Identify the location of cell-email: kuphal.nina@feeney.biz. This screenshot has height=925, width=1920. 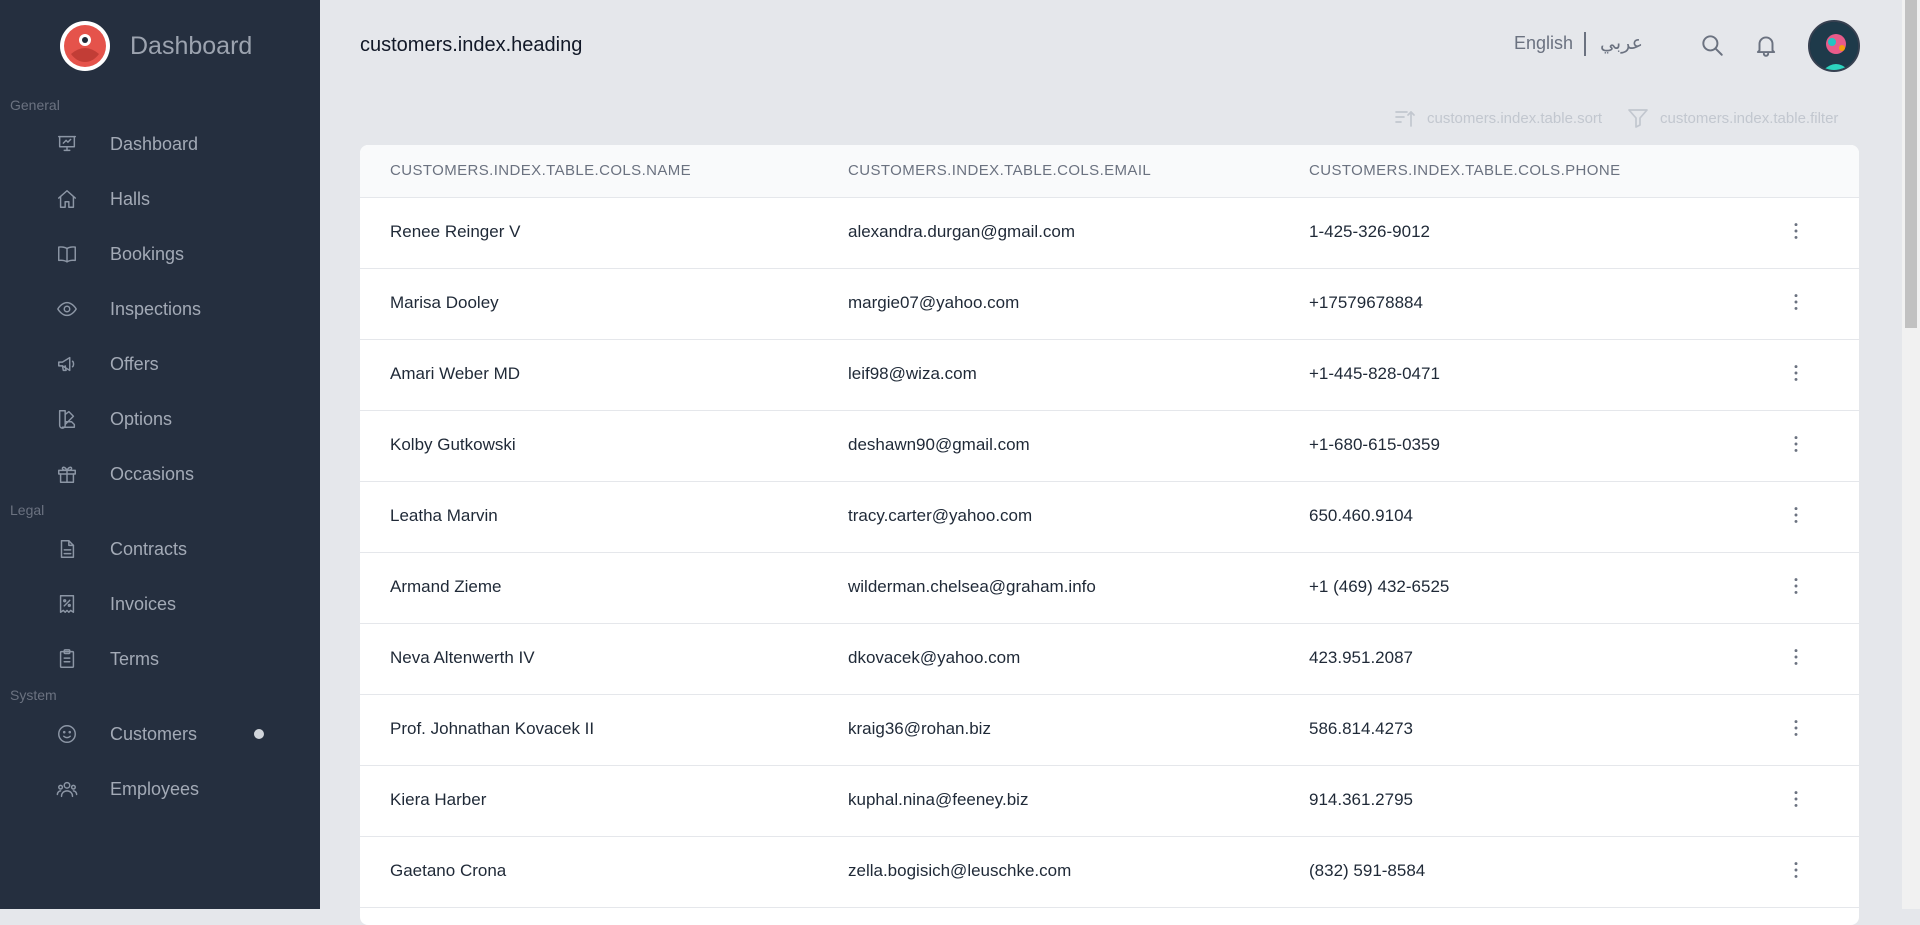
(938, 799).